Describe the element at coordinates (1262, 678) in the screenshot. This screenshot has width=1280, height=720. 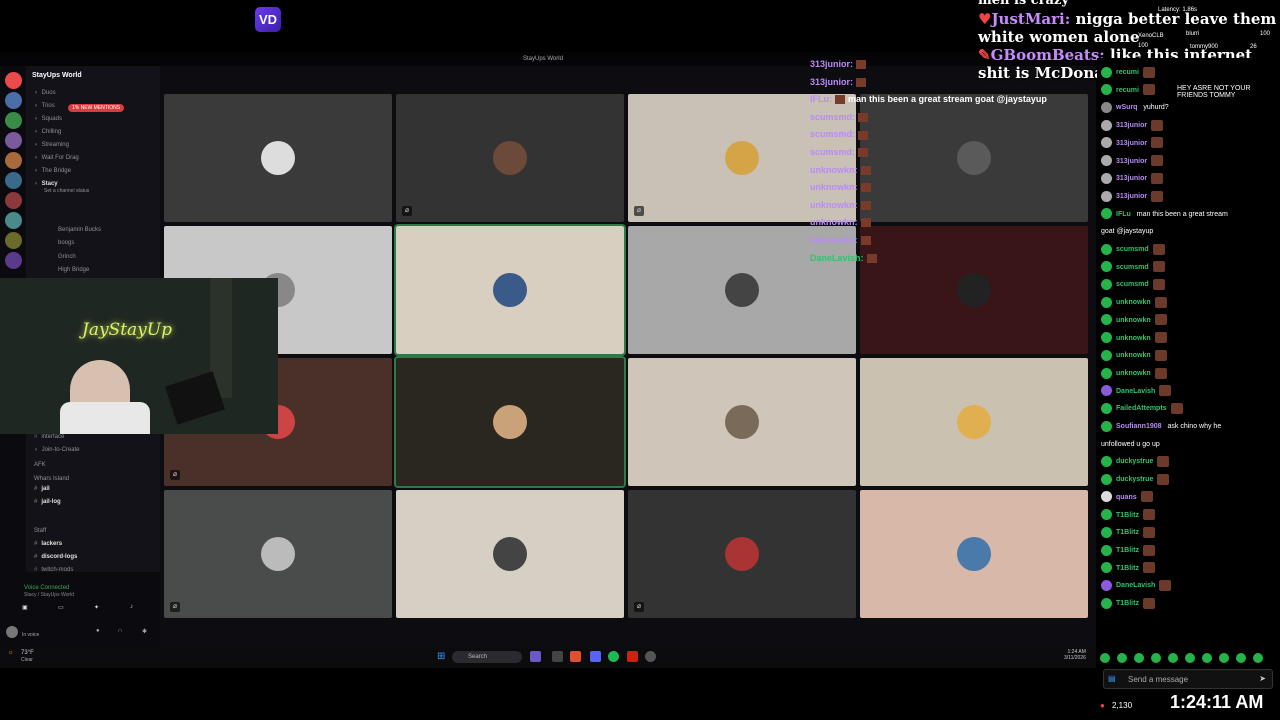
I see `send-icon: ➤` at that location.